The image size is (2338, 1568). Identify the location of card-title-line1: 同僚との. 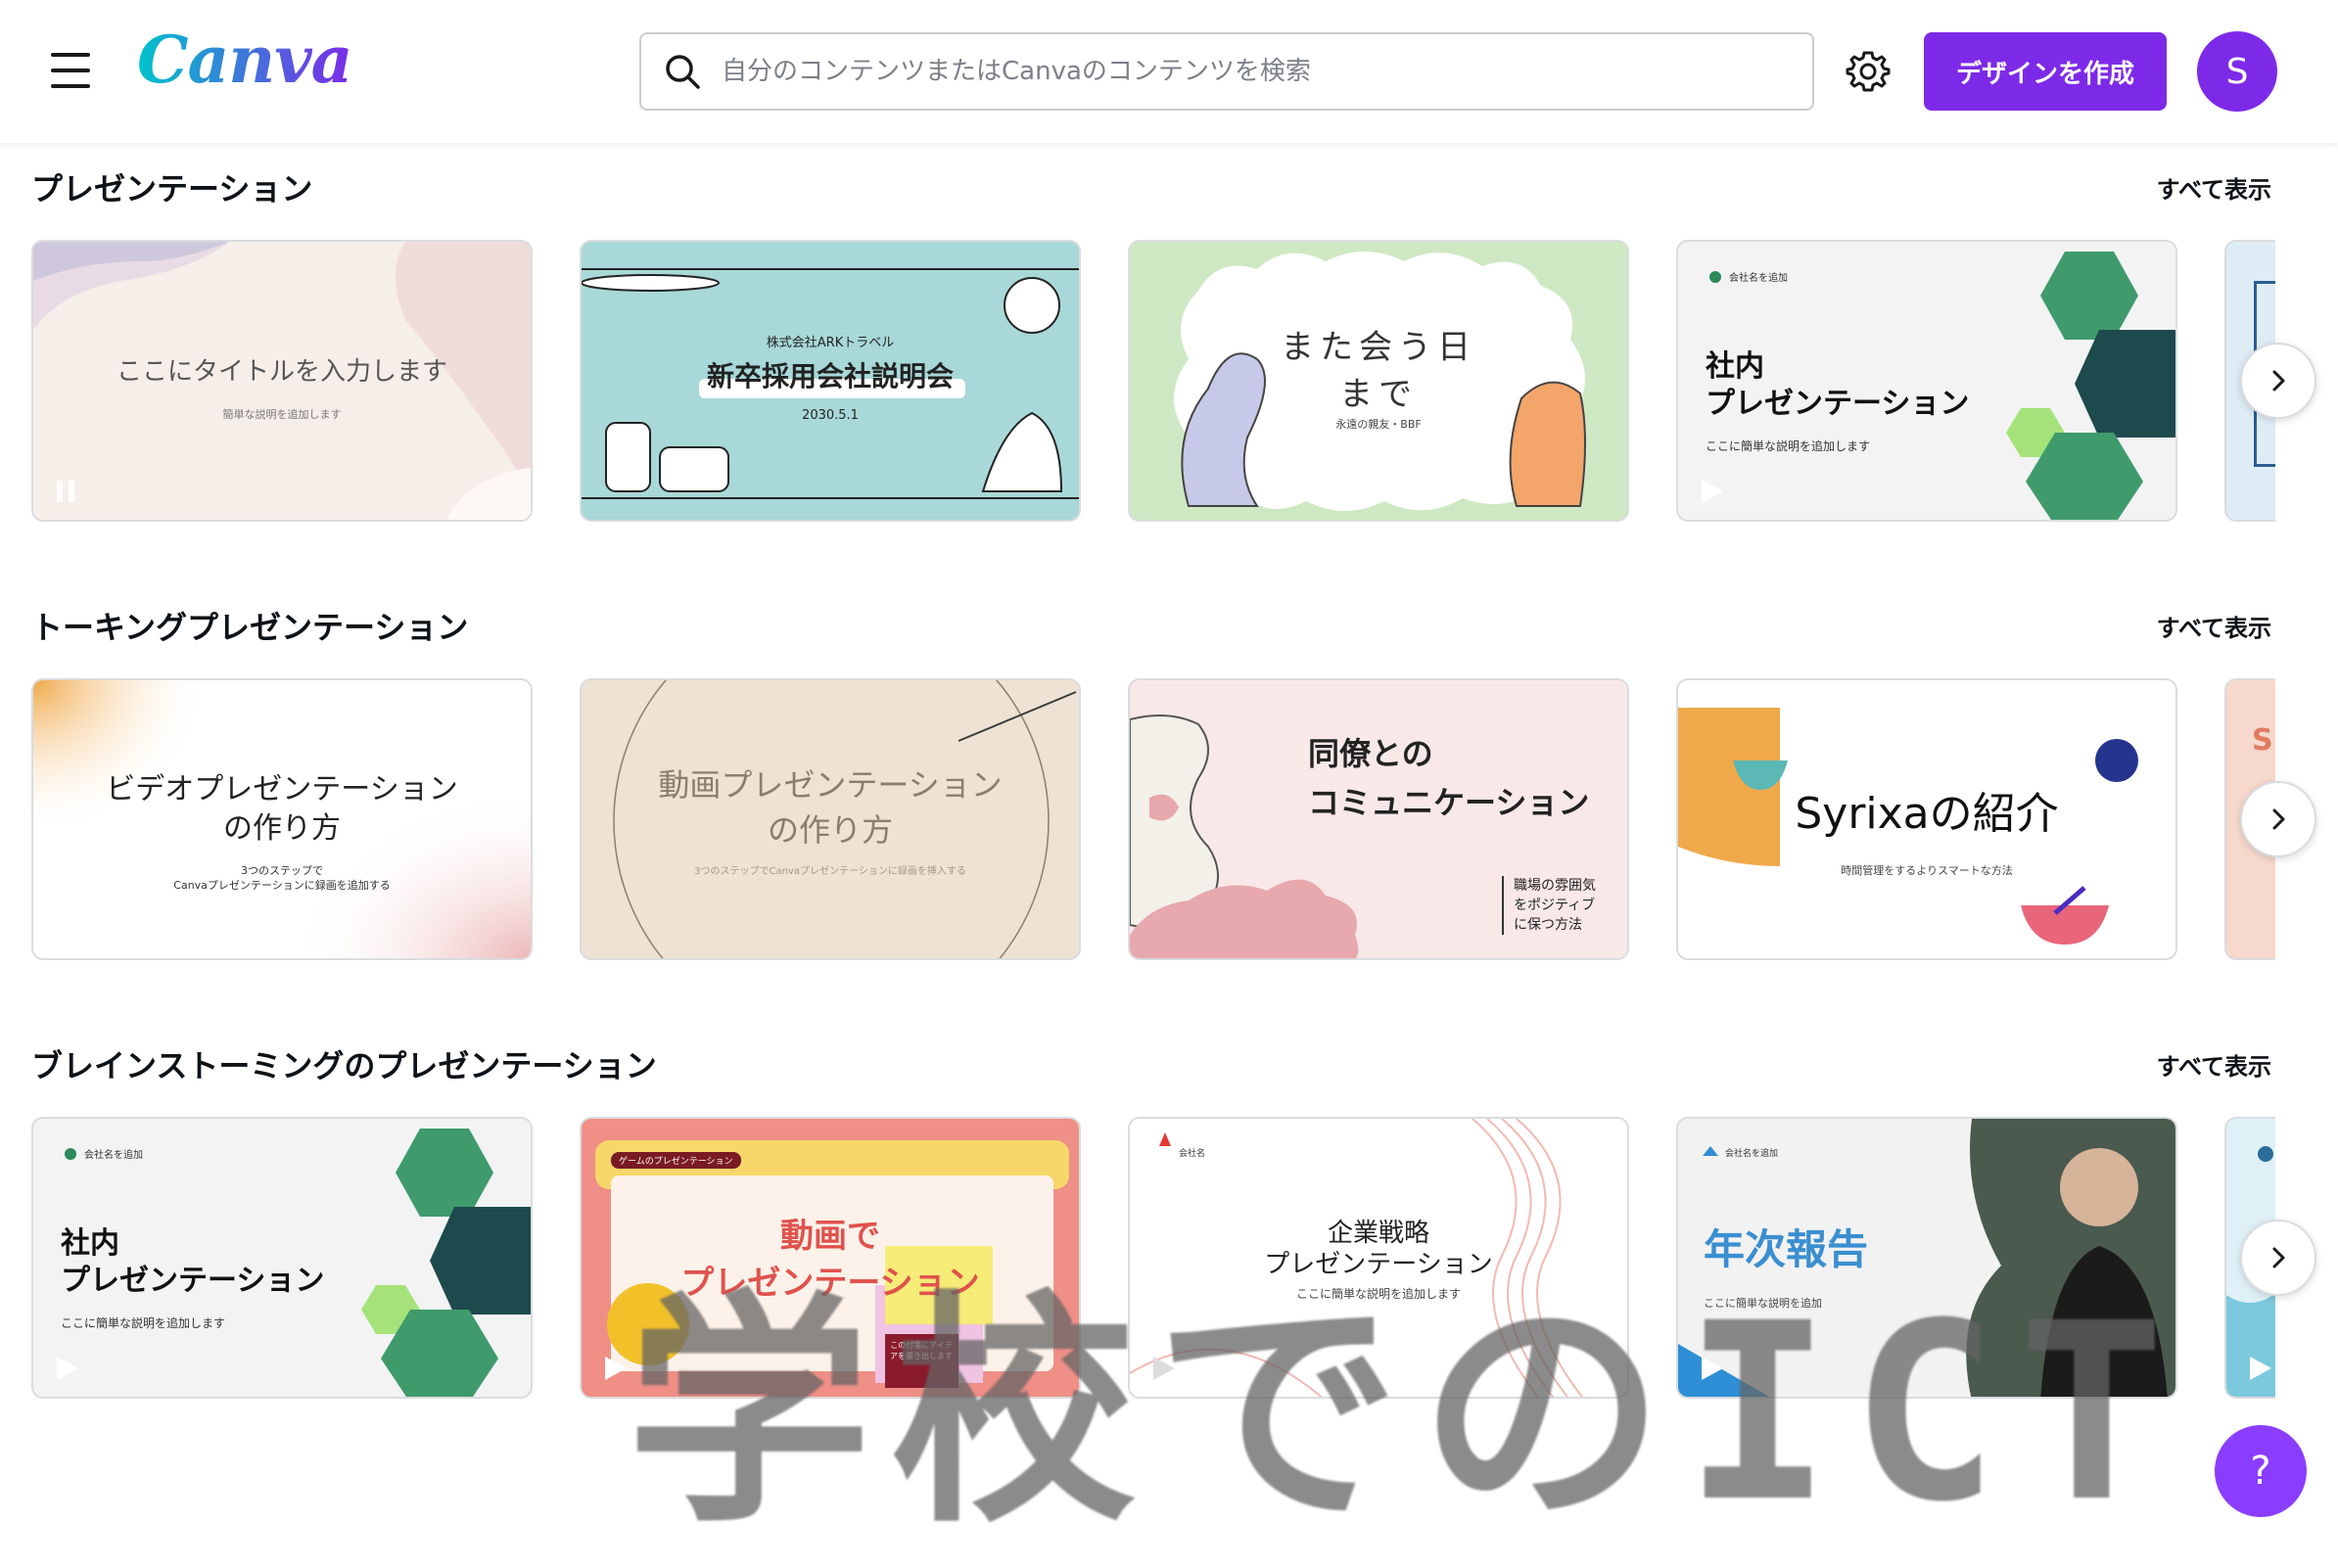
(1370, 753).